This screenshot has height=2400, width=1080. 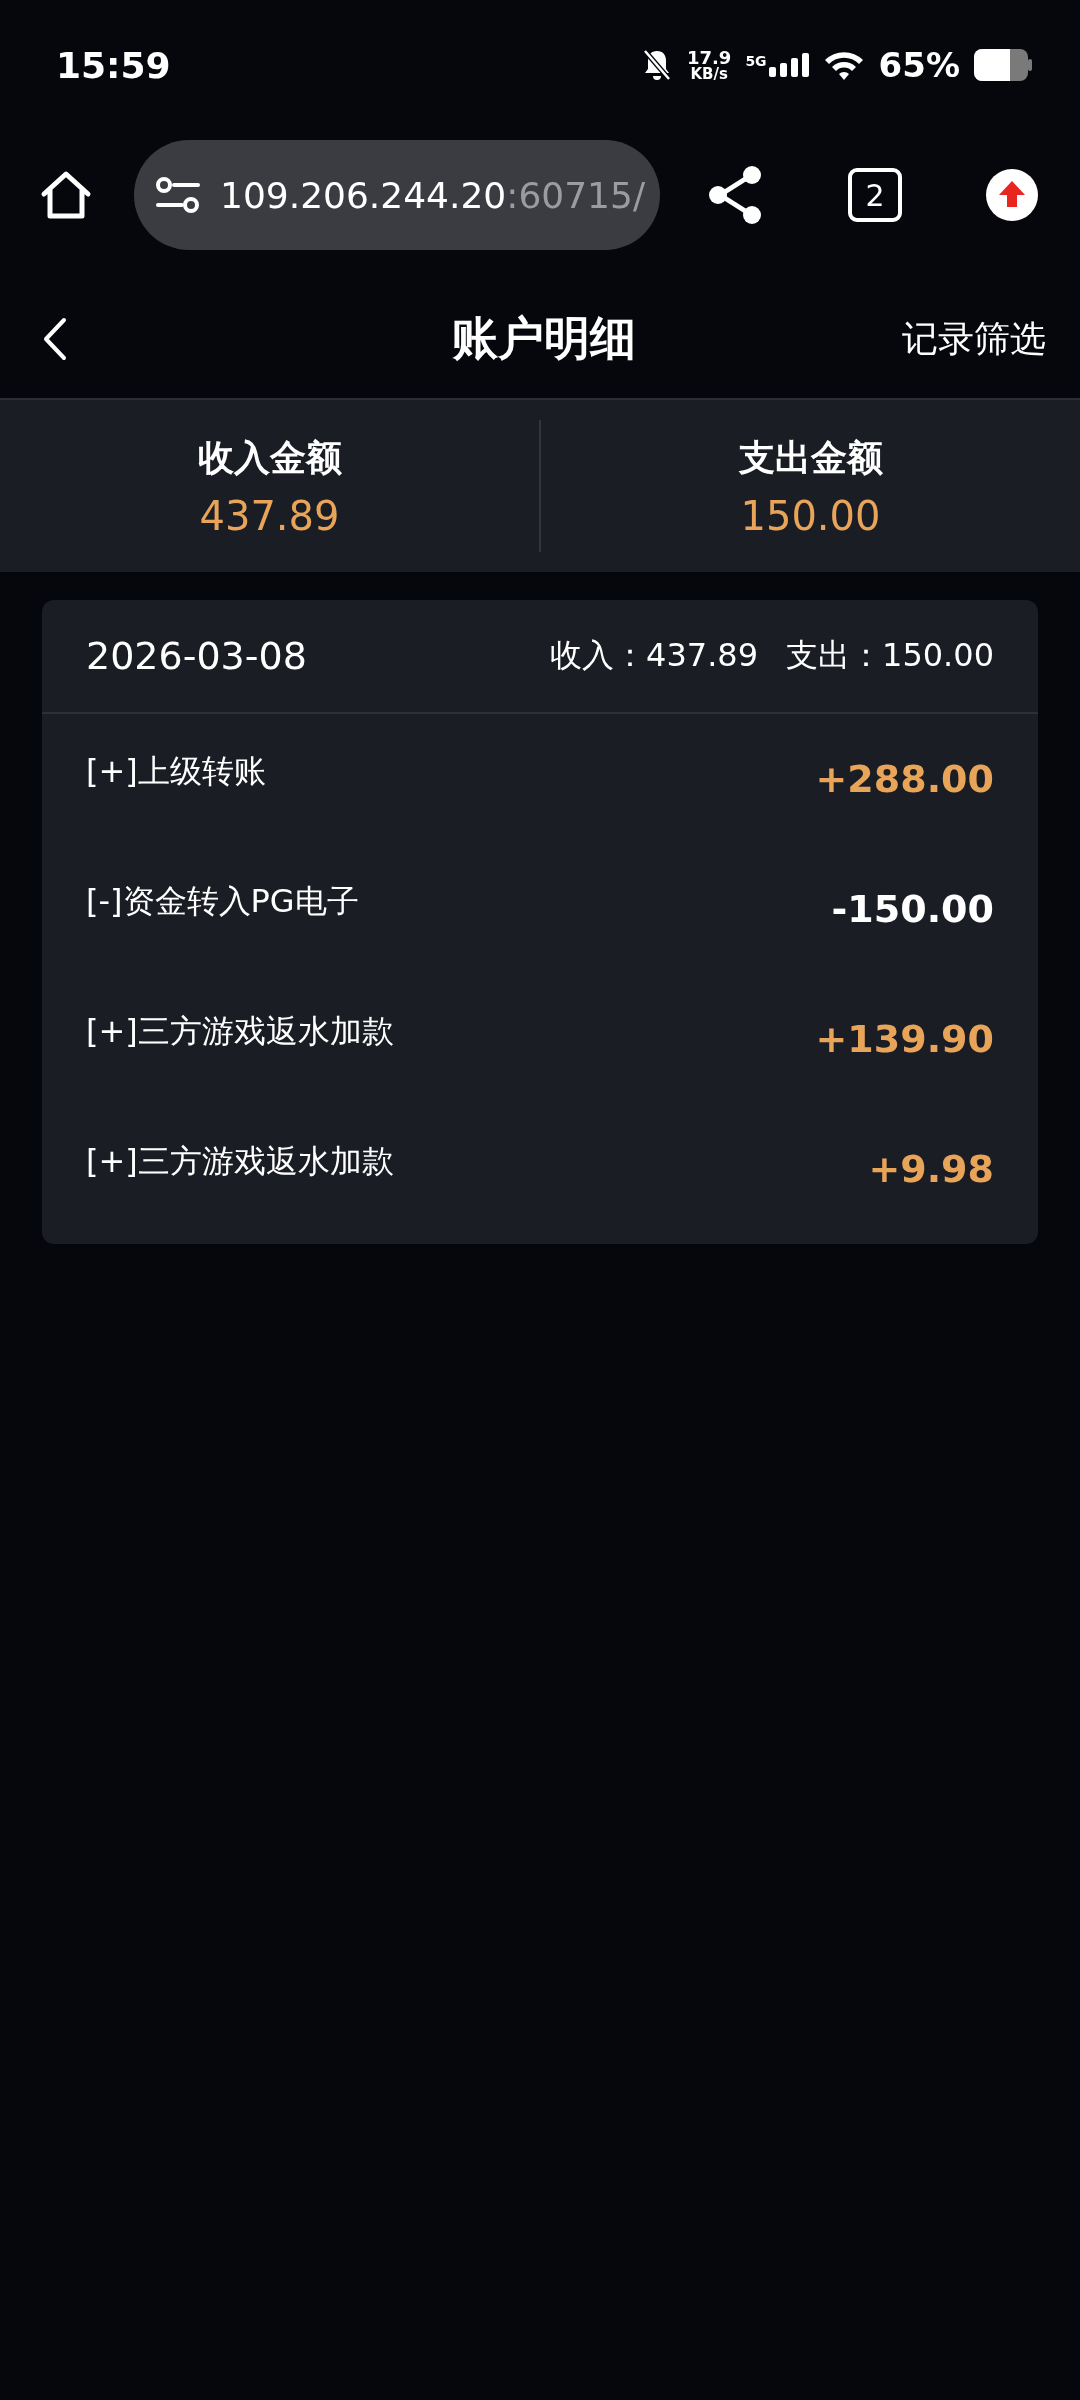 I want to click on site-settings-icon, so click(x=178, y=195).